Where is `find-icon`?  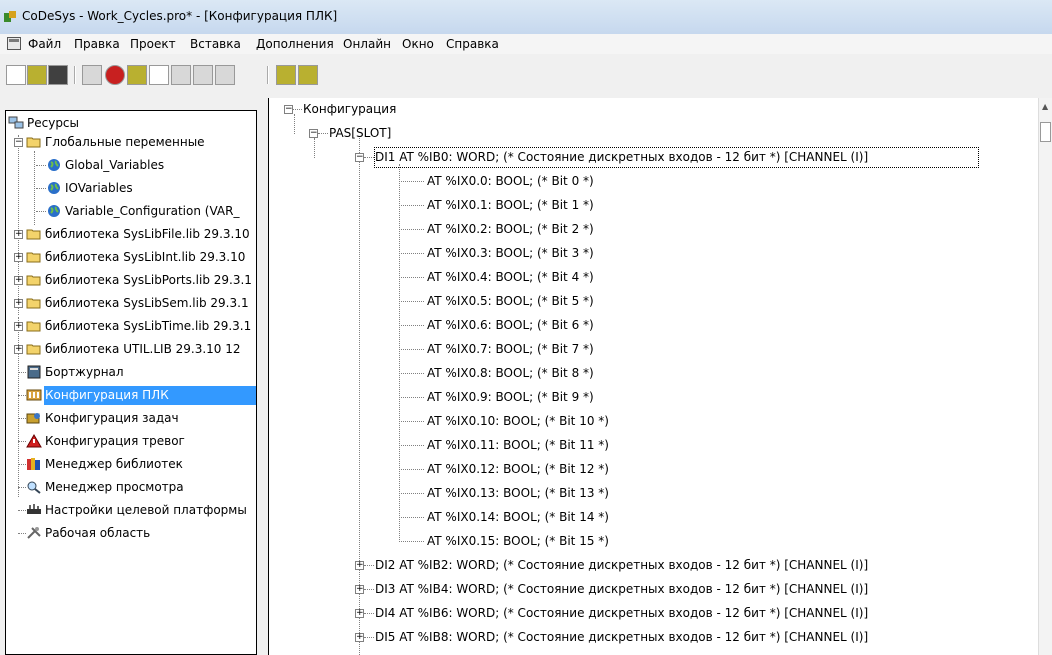
find-icon is located at coordinates (286, 75).